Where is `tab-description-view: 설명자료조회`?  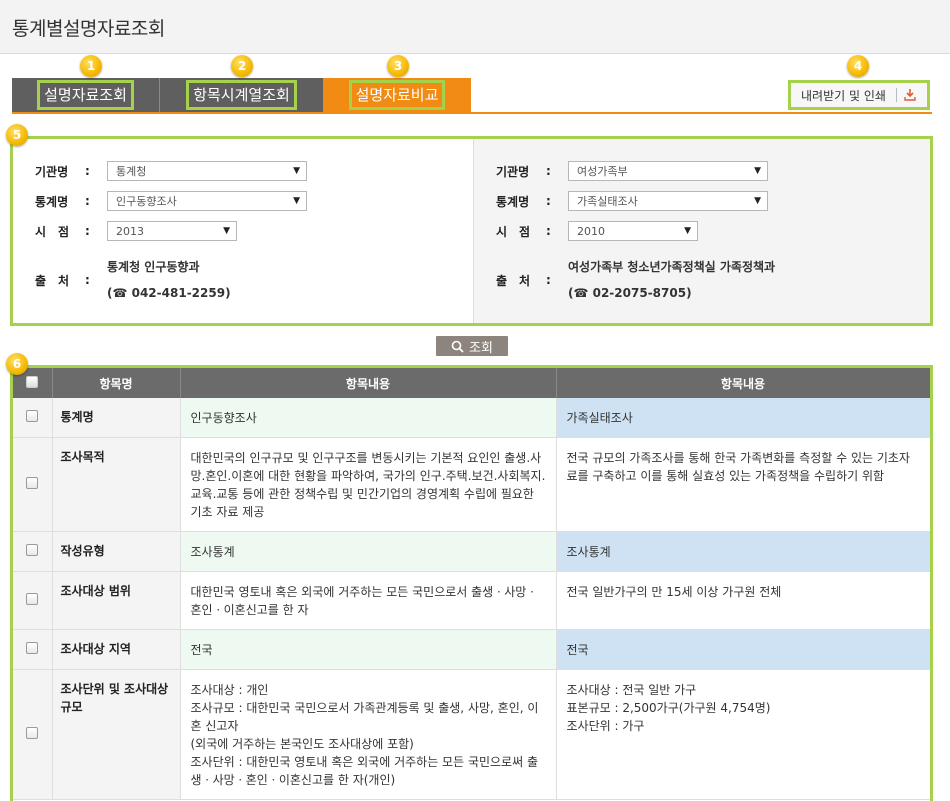 tab-description-view: 설명자료조회 is located at coordinates (85, 95).